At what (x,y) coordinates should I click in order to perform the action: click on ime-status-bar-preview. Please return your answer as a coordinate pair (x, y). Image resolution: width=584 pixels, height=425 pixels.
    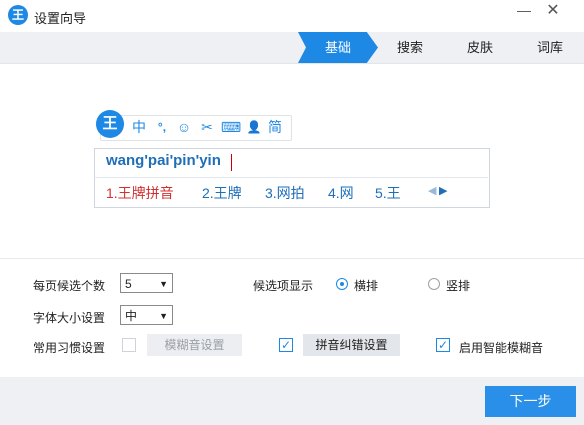
    Looking at the image, I should click on (196, 128).